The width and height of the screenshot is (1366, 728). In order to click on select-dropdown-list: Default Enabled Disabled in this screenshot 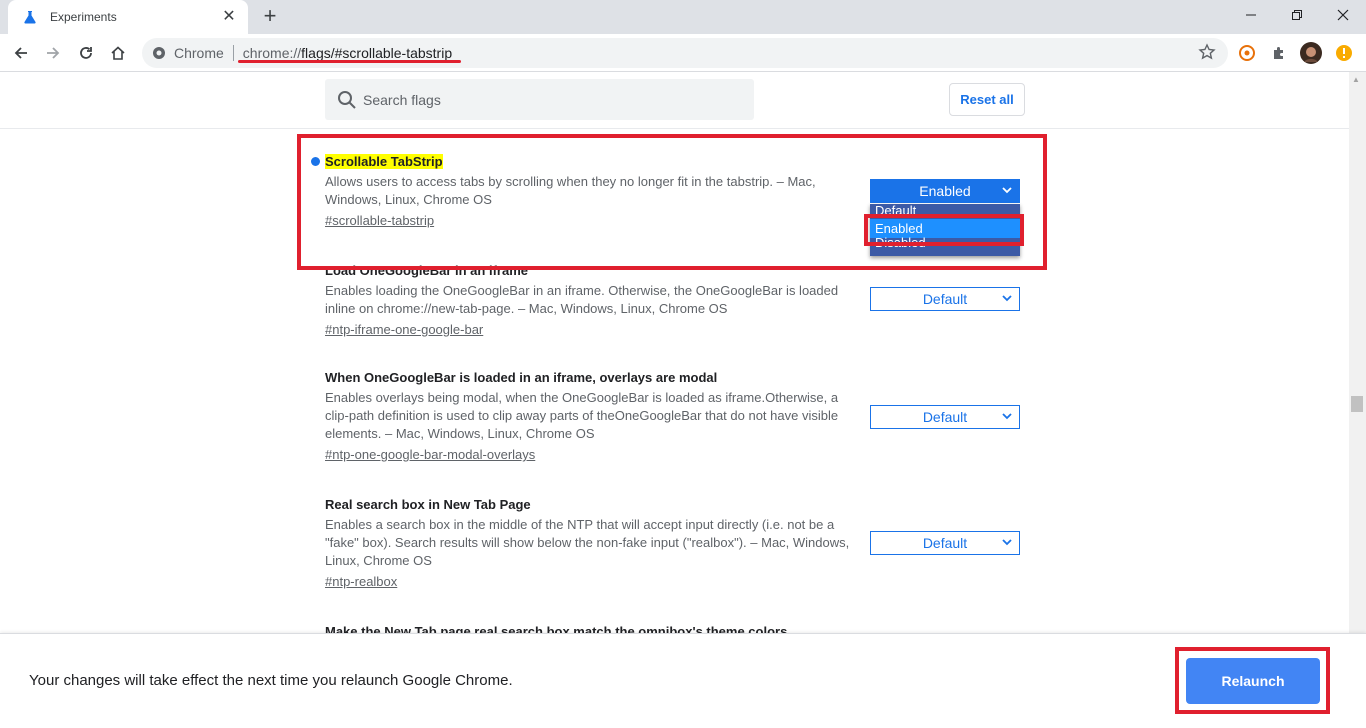, I will do `click(945, 230)`.